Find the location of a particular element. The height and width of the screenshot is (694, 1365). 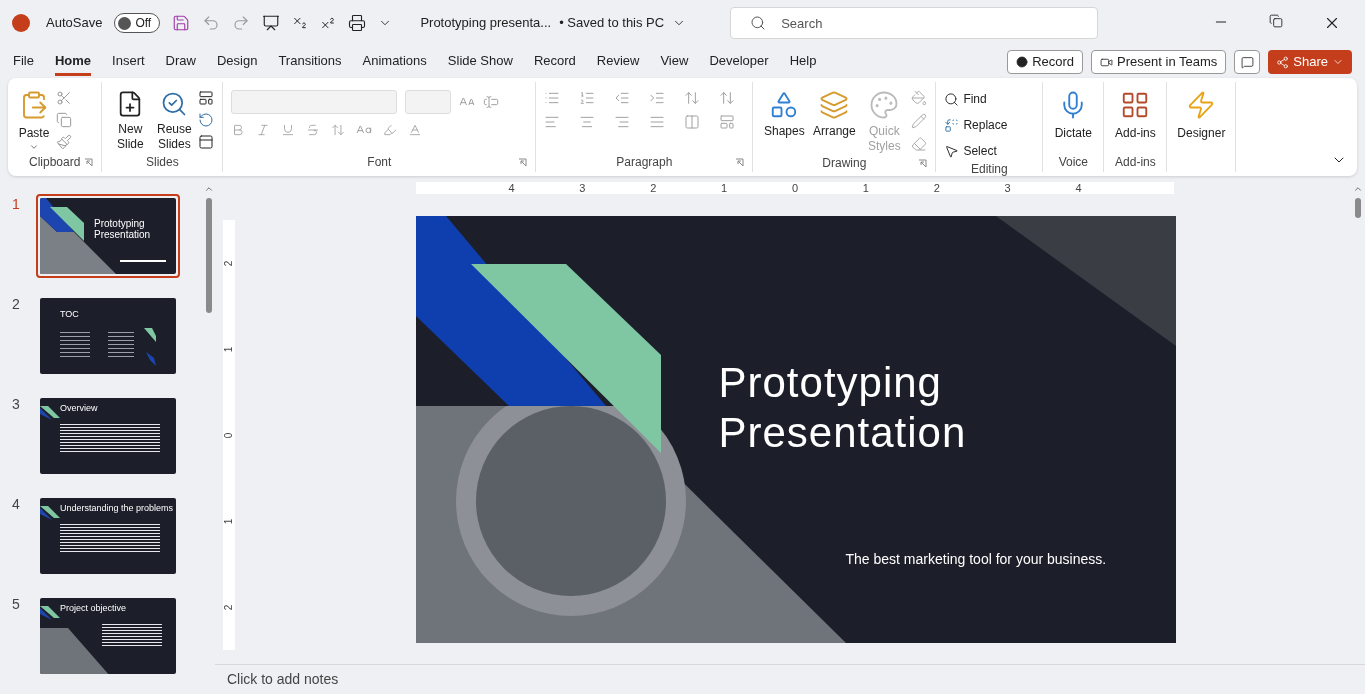

group-label: Slides is located at coordinates (162, 162).